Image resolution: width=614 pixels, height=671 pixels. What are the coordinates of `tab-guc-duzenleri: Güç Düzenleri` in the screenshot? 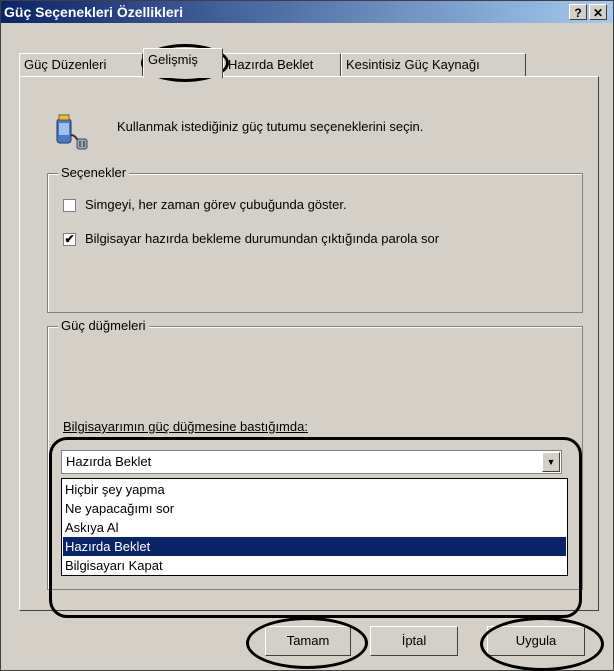 It's located at (81, 65).